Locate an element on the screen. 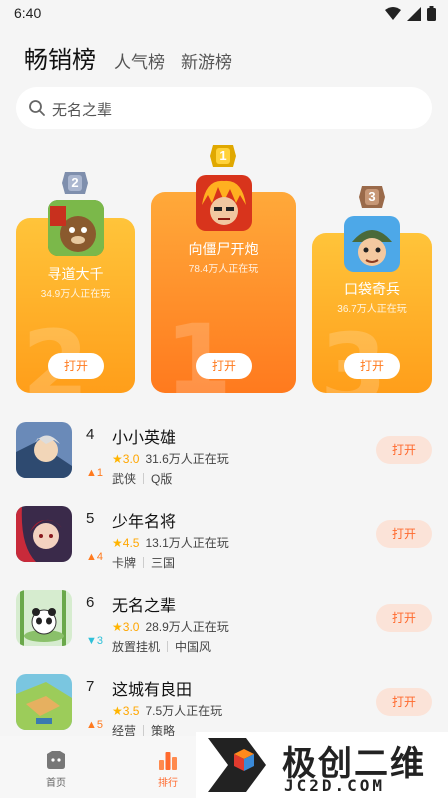 This screenshot has width=448, height=798. rank-number: 1 is located at coordinates (223, 155).